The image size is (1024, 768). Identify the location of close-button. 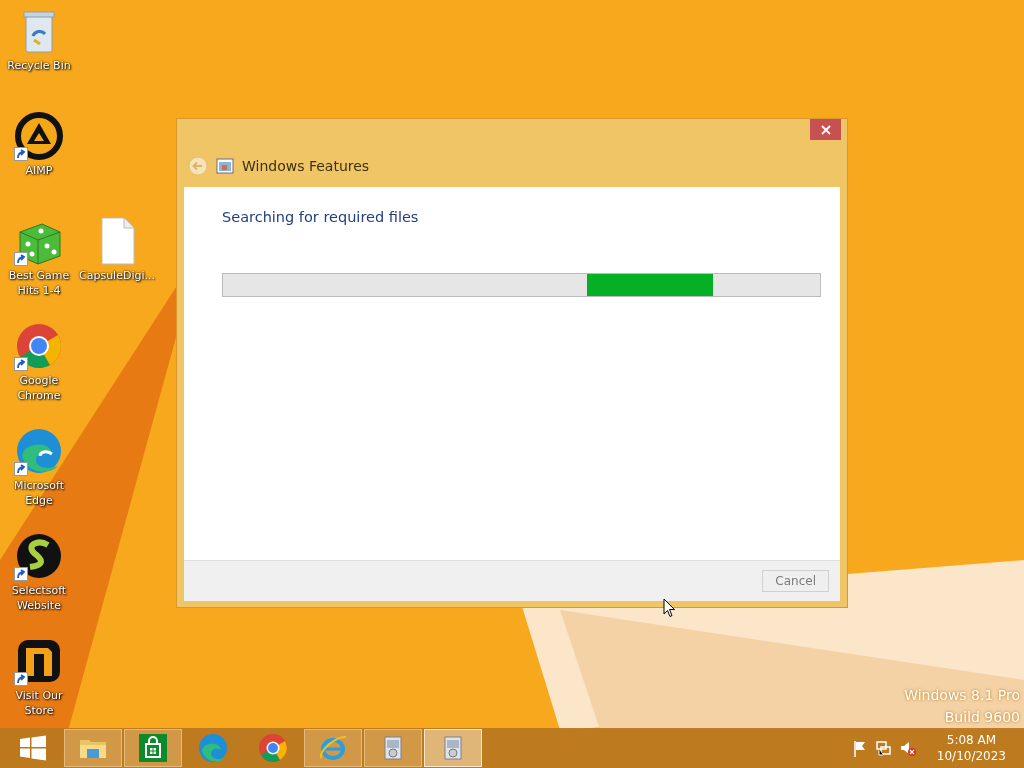
(825, 129).